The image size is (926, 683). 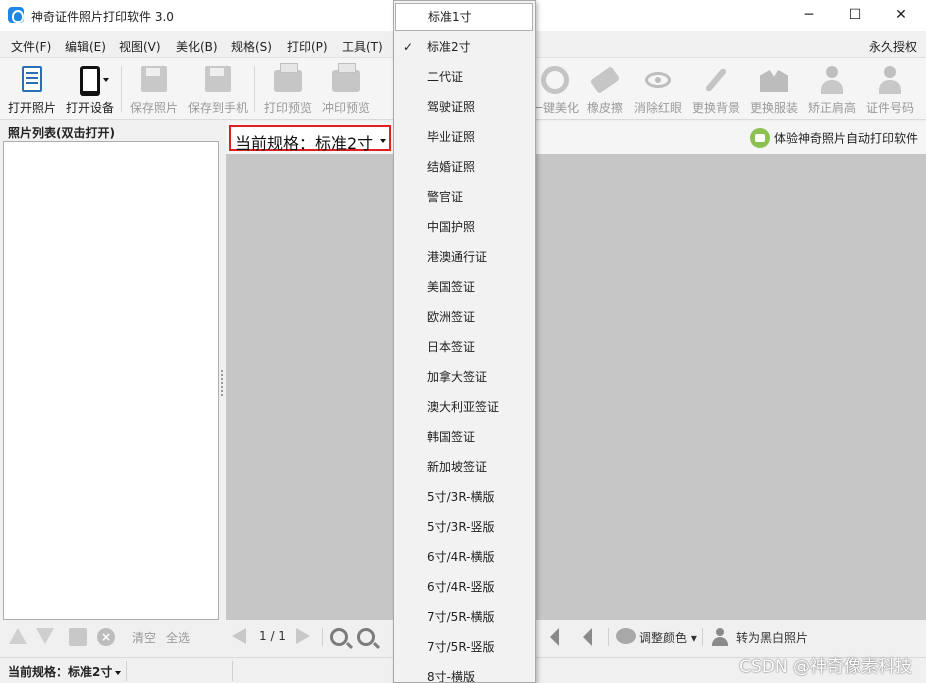 What do you see at coordinates (554, 637) in the screenshot?
I see `flip-horizontal-icon` at bounding box center [554, 637].